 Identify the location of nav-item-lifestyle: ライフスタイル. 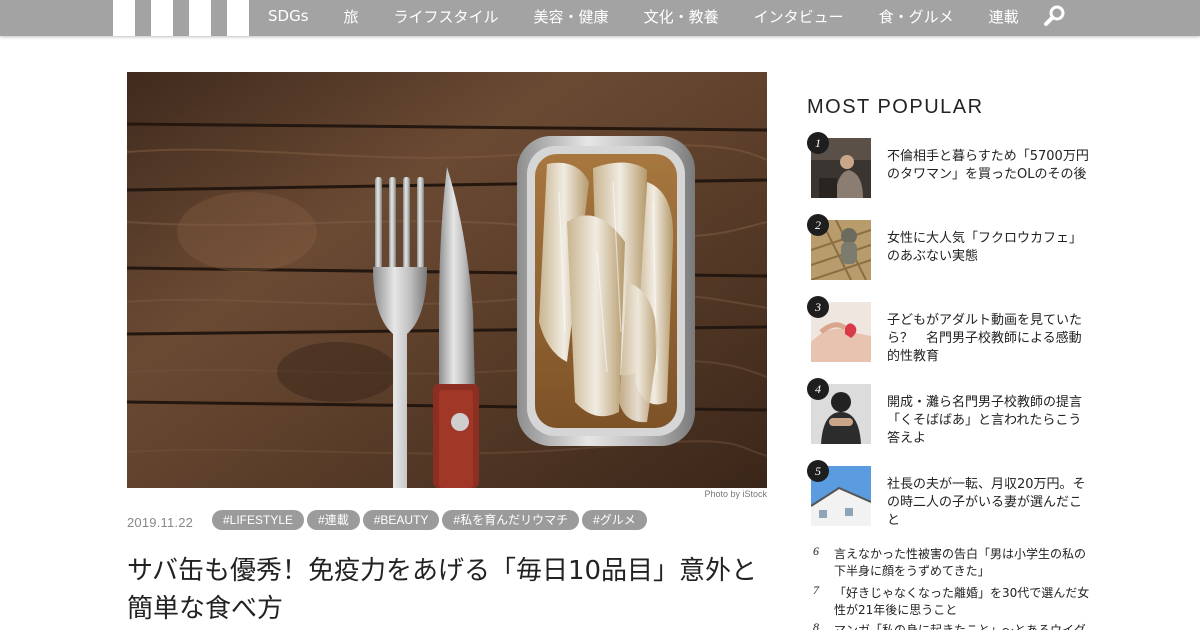
(446, 16).